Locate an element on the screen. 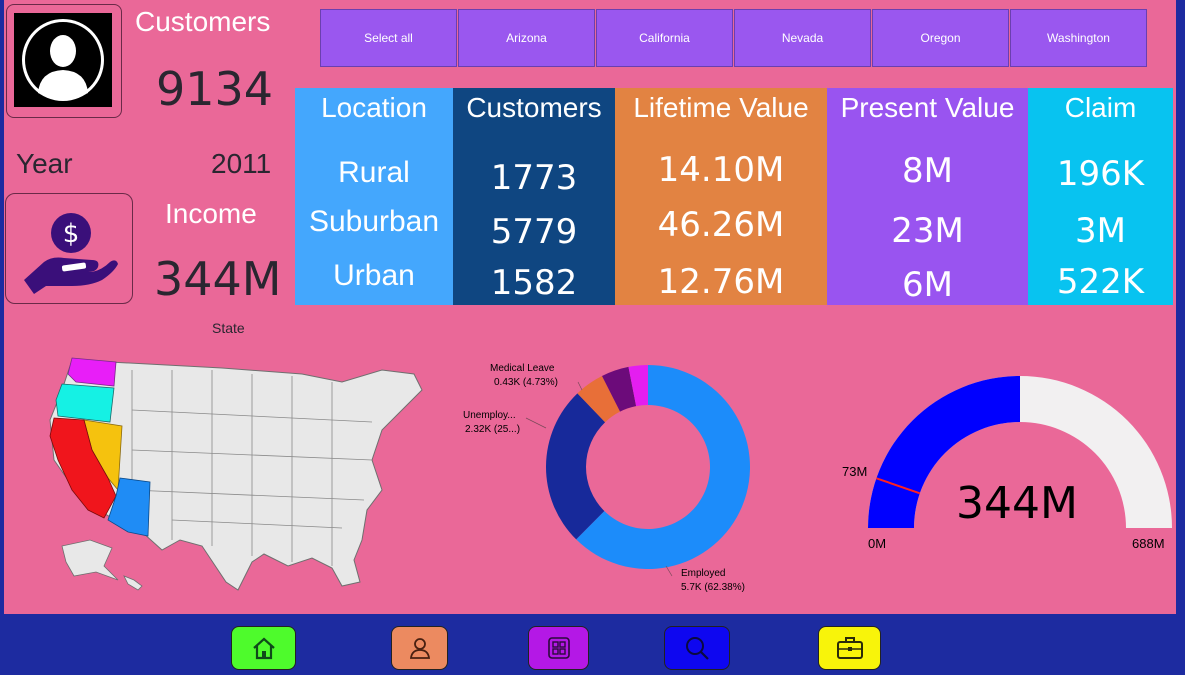 The height and width of the screenshot is (675, 1185). table-cell: 3M is located at coordinates (1100, 231).